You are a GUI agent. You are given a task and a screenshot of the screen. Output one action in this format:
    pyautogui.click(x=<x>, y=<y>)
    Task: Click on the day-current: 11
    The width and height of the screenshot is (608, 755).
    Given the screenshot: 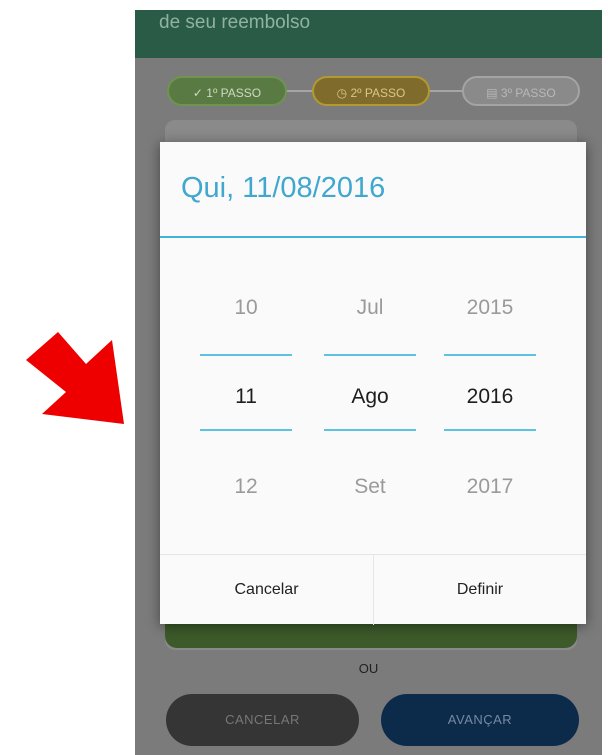 What is the action you would take?
    pyautogui.click(x=246, y=397)
    